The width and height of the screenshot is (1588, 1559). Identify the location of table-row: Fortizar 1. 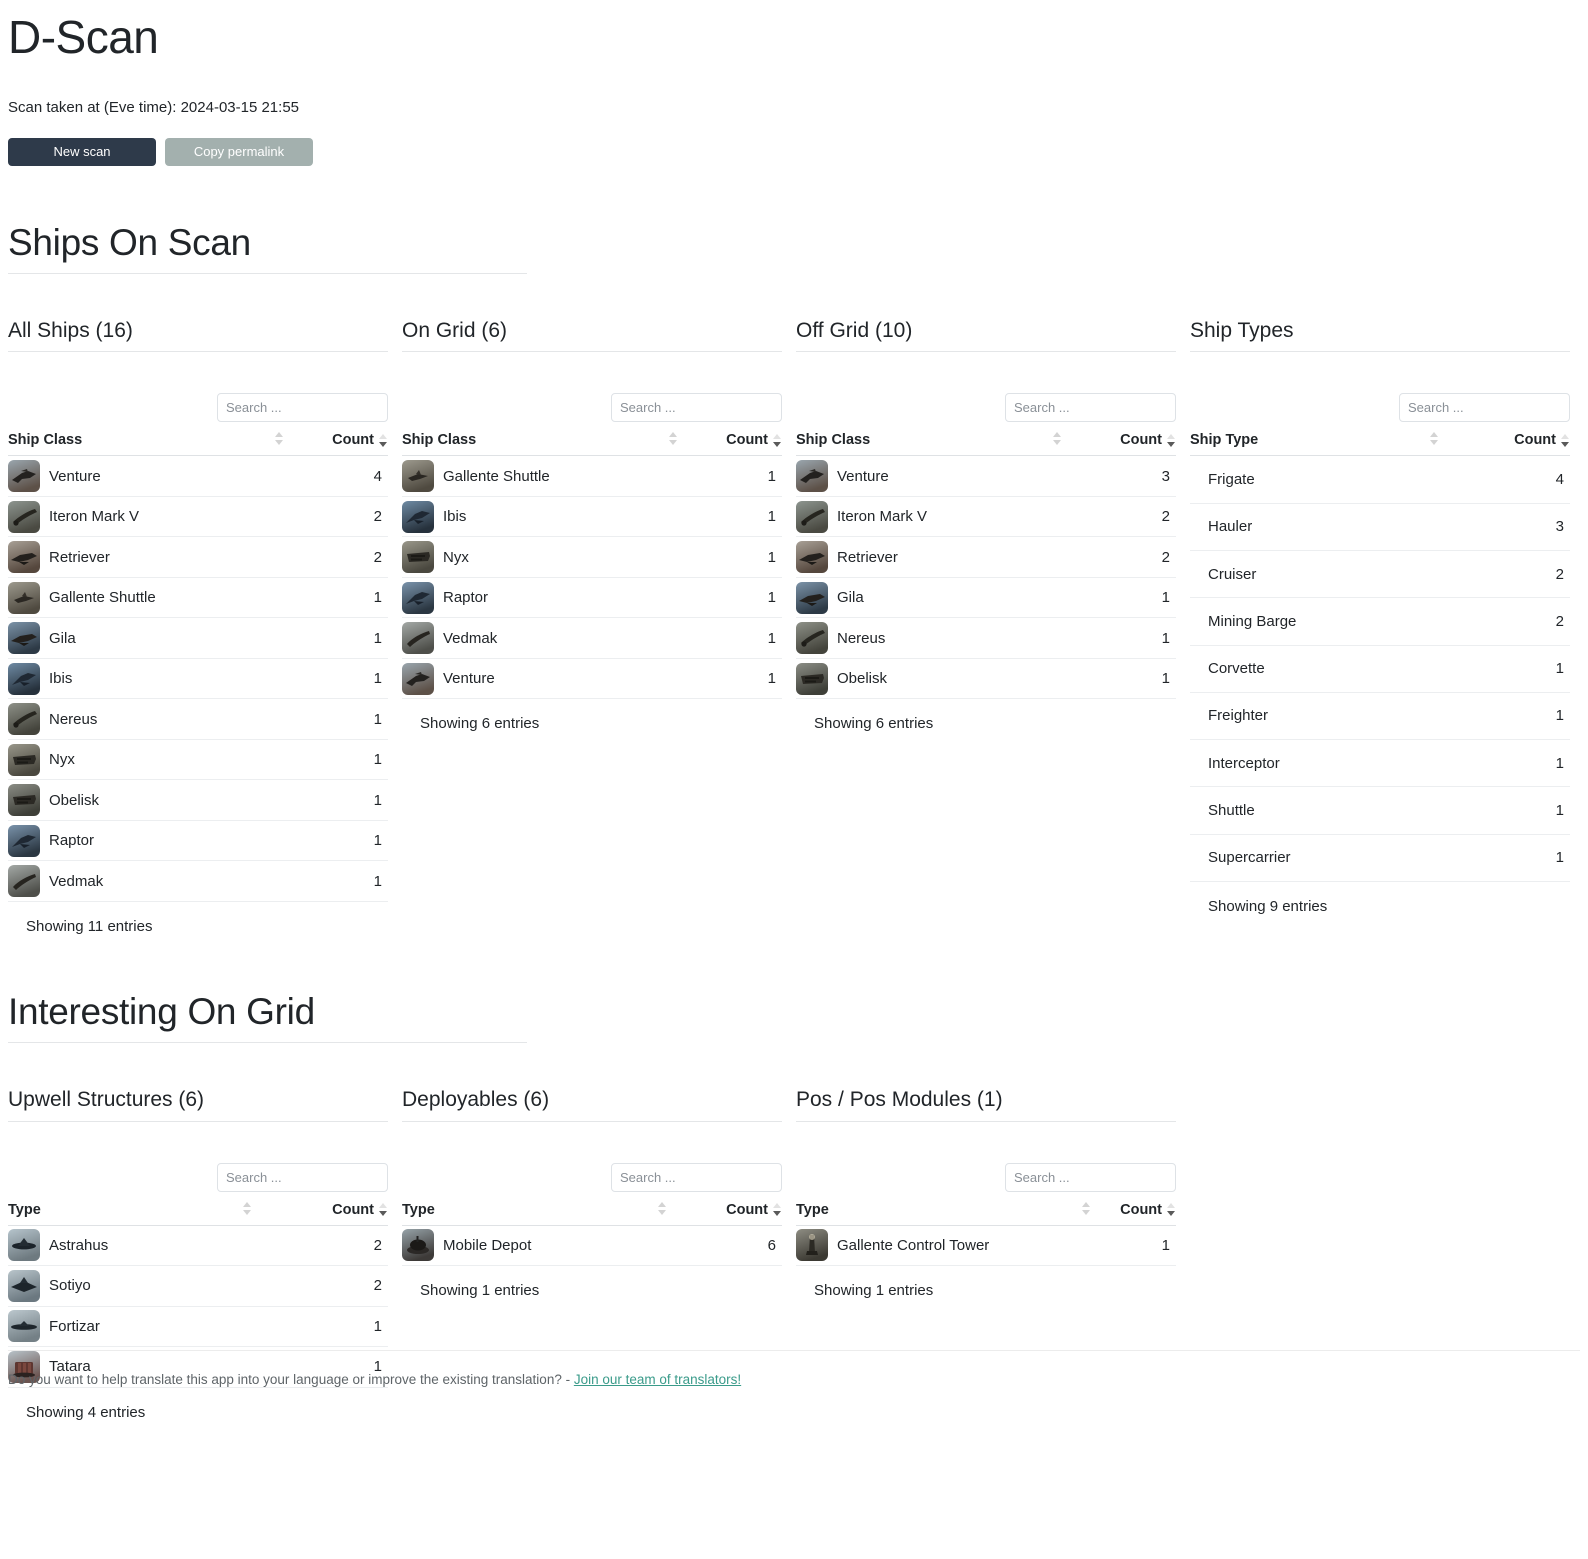
(198, 1327).